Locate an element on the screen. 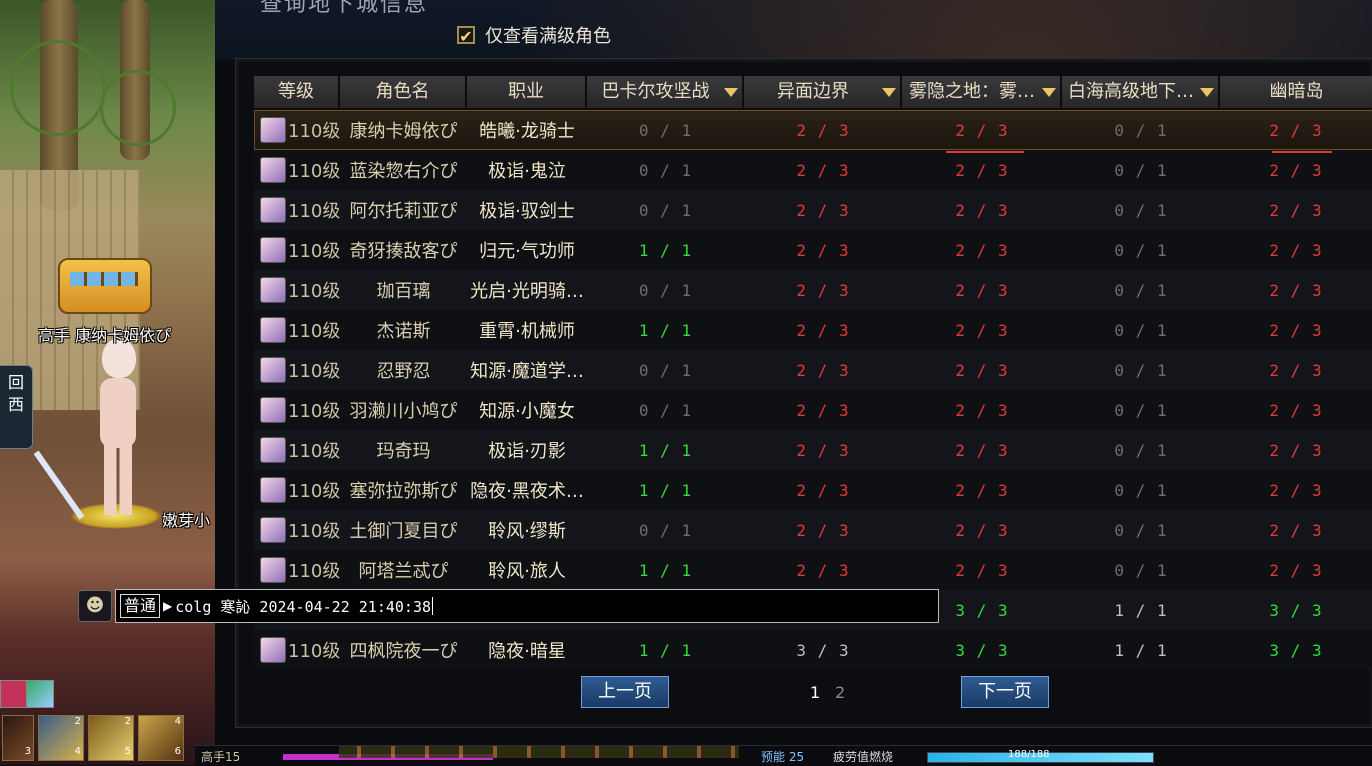 The image size is (1372, 766). cell-name: 阿塔兰忒ぴ is located at coordinates (403, 571).